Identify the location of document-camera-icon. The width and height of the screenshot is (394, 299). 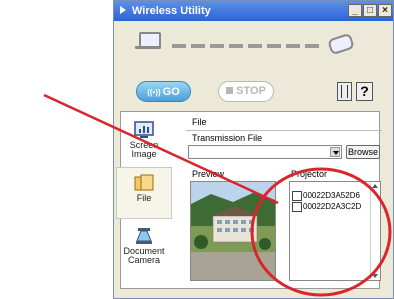
(144, 236).